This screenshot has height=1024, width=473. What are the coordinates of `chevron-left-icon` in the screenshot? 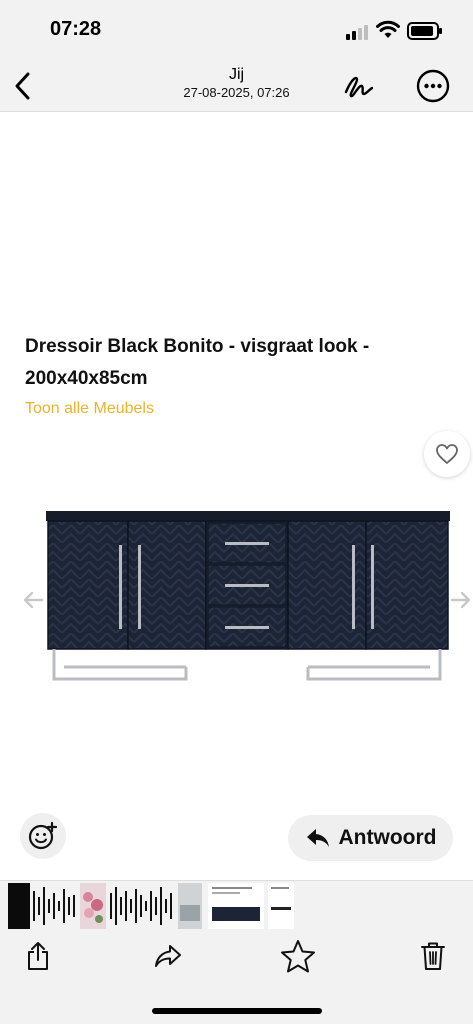 It's located at (22, 86).